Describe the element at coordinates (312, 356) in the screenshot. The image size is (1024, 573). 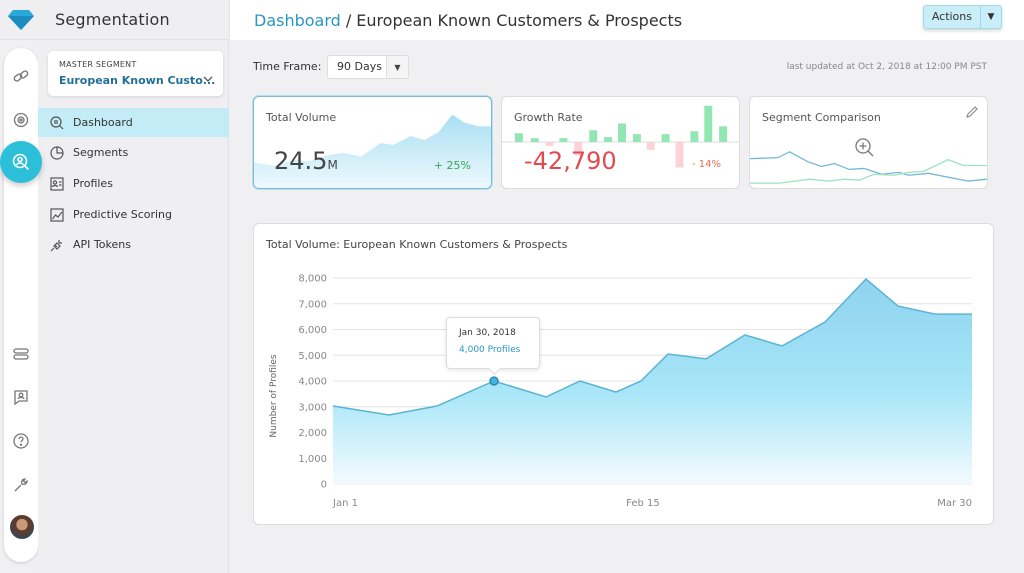
I see `y-tick-label: 5,000` at that location.